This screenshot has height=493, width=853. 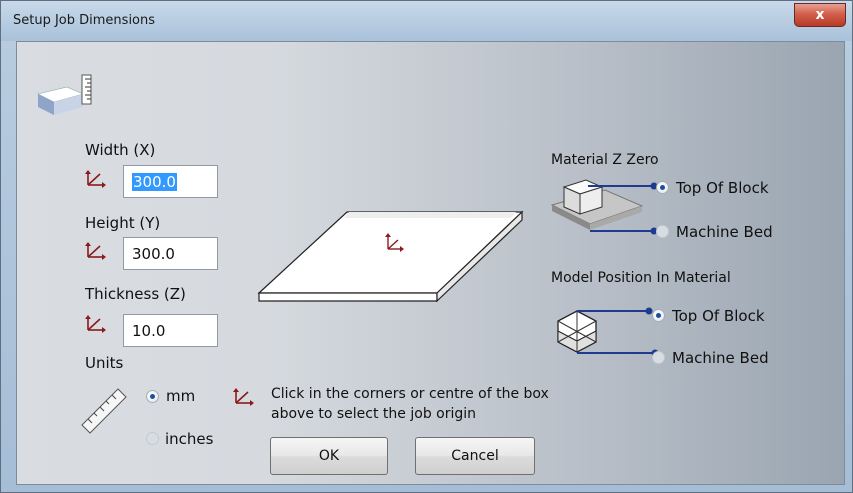 I want to click on hint-line-2: above to select the job origin, so click(x=374, y=414).